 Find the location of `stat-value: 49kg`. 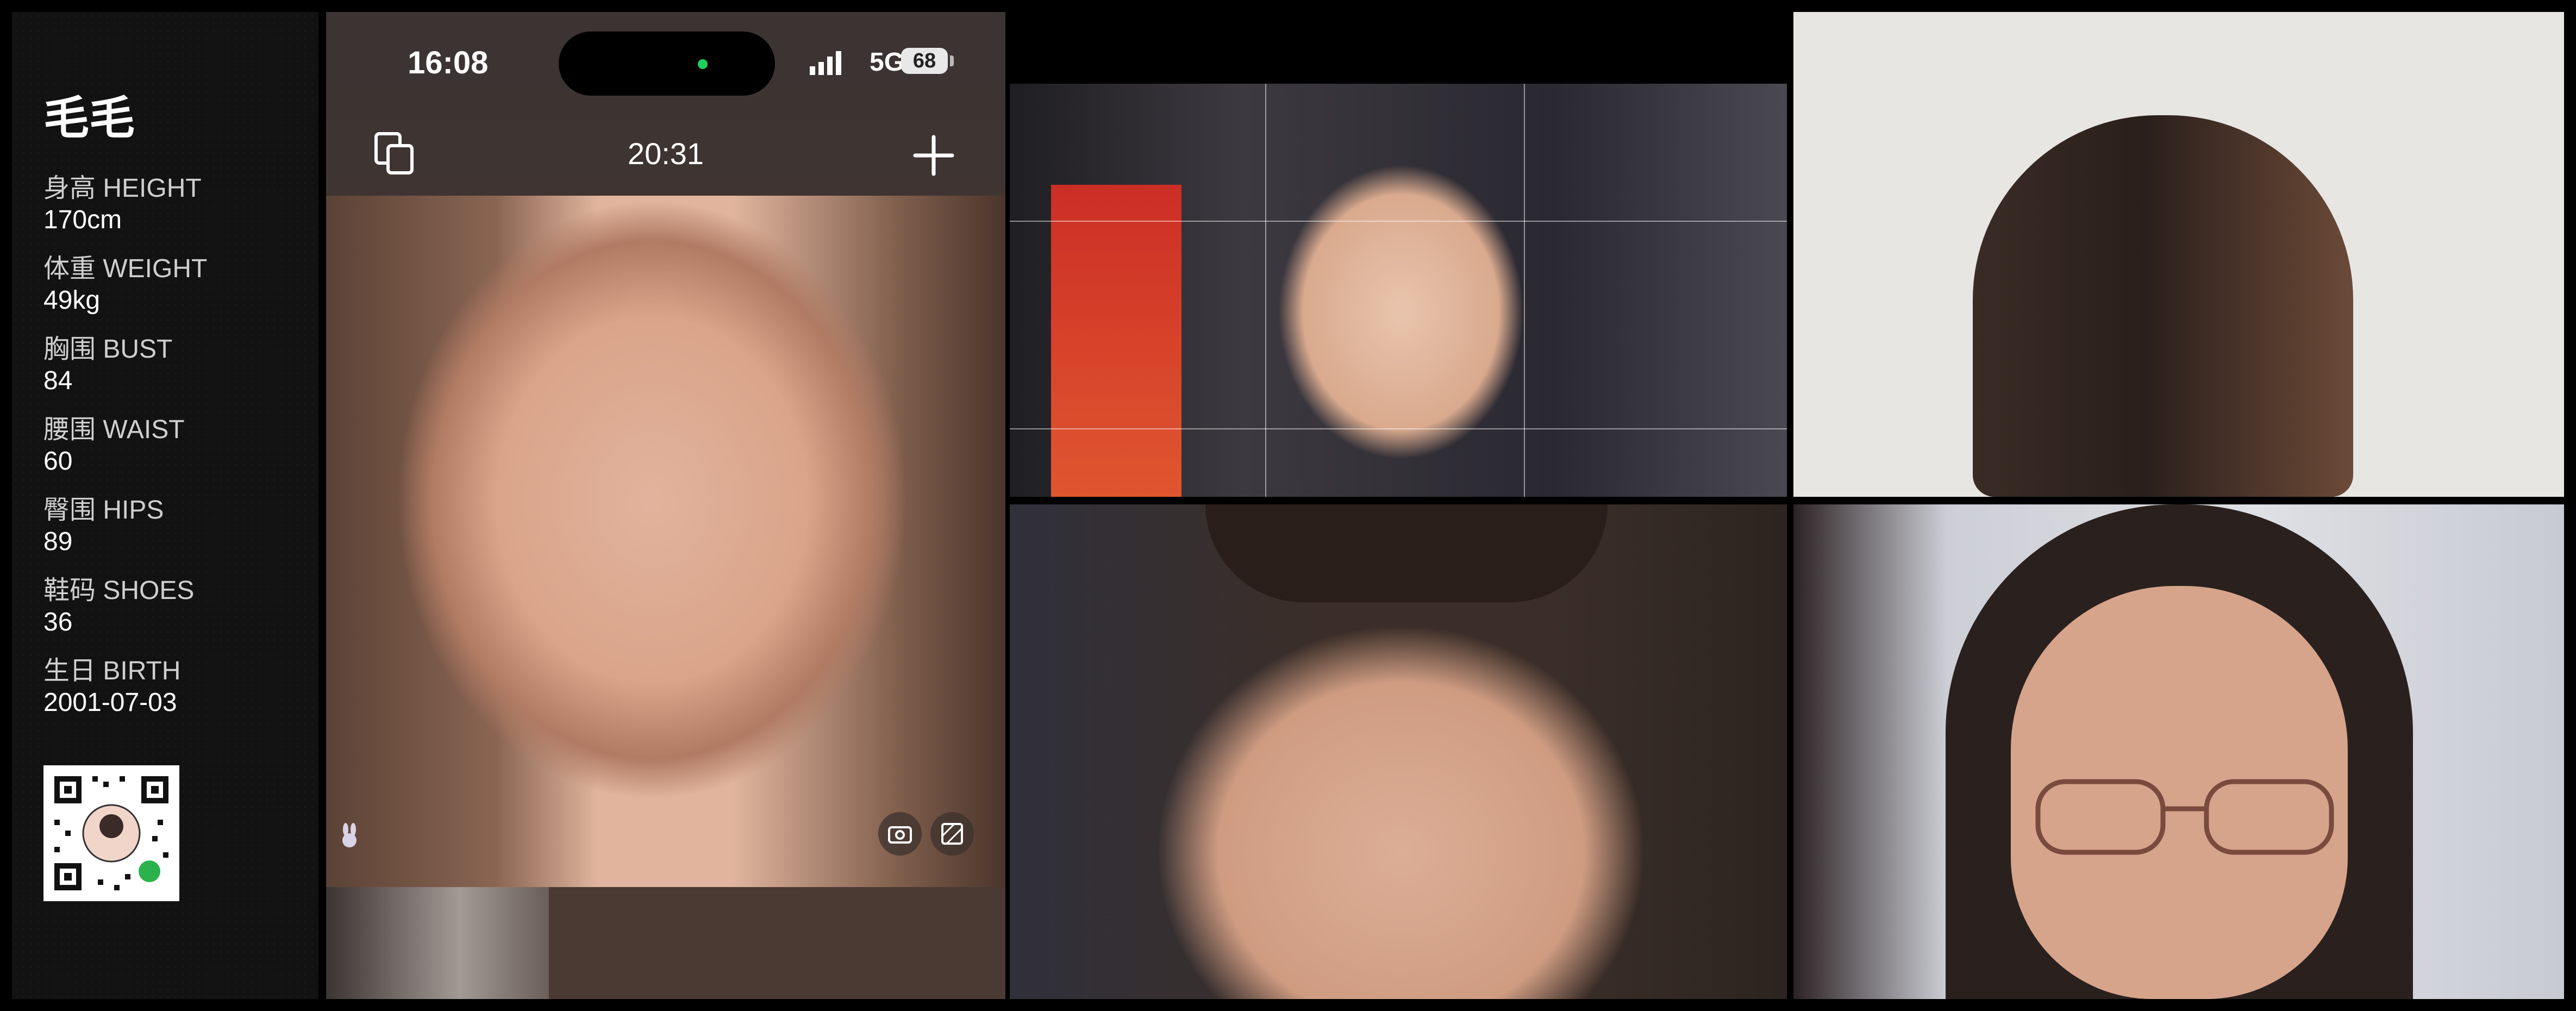

stat-value: 49kg is located at coordinates (72, 301).